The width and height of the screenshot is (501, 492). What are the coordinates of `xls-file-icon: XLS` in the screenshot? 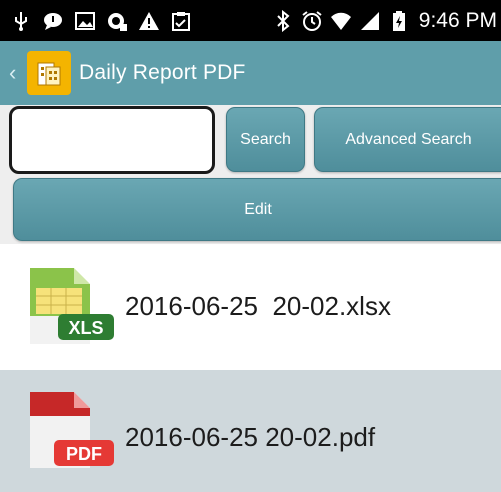 It's located at (72, 306).